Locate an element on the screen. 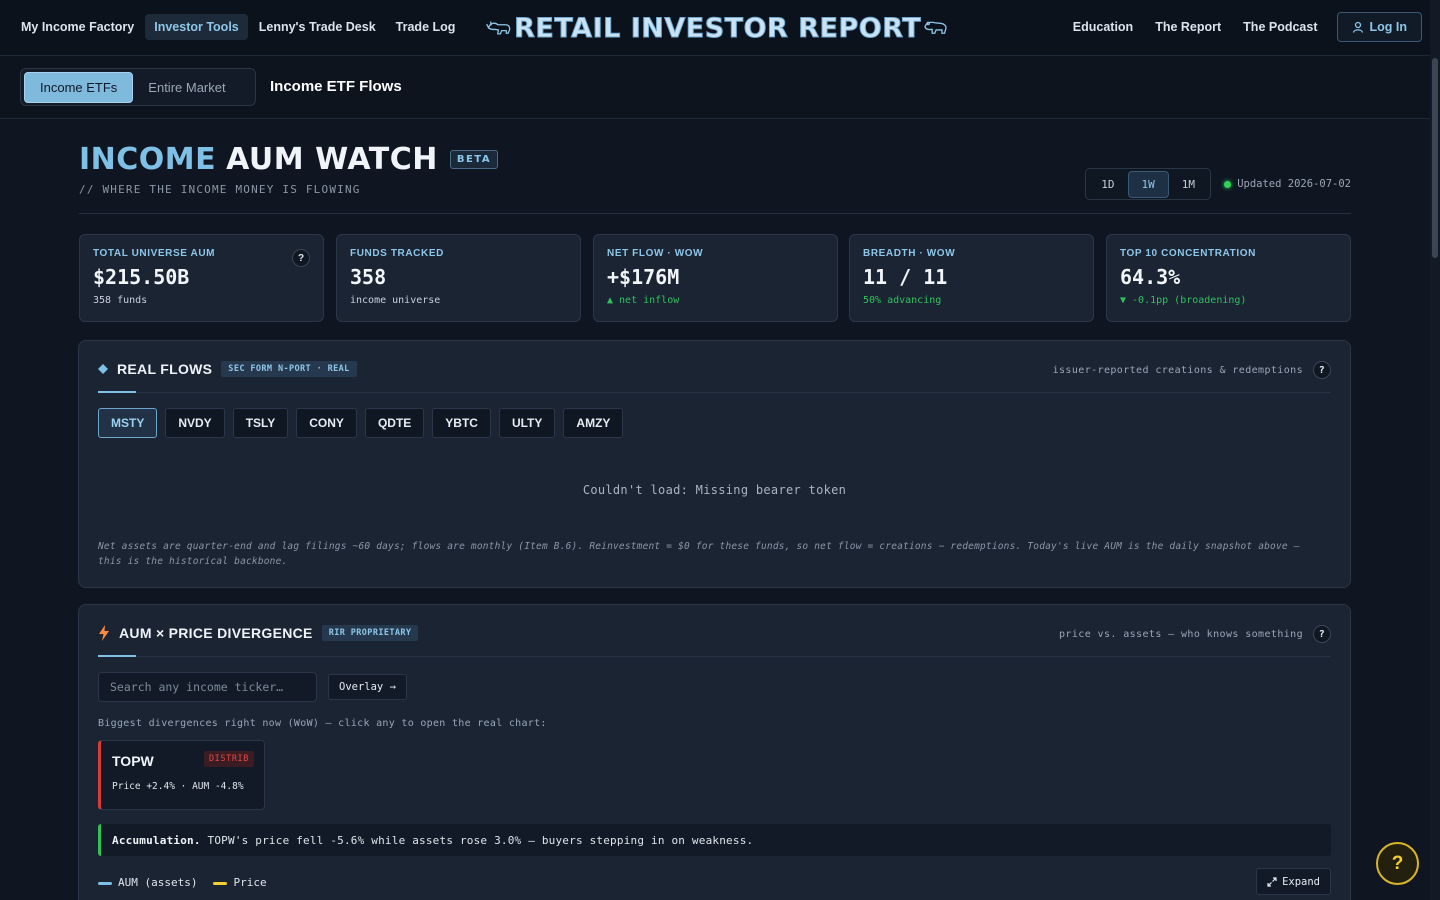 The width and height of the screenshot is (1440, 900). nav-right: Education The Report The Podcast Log In is located at coordinates (1243, 27).